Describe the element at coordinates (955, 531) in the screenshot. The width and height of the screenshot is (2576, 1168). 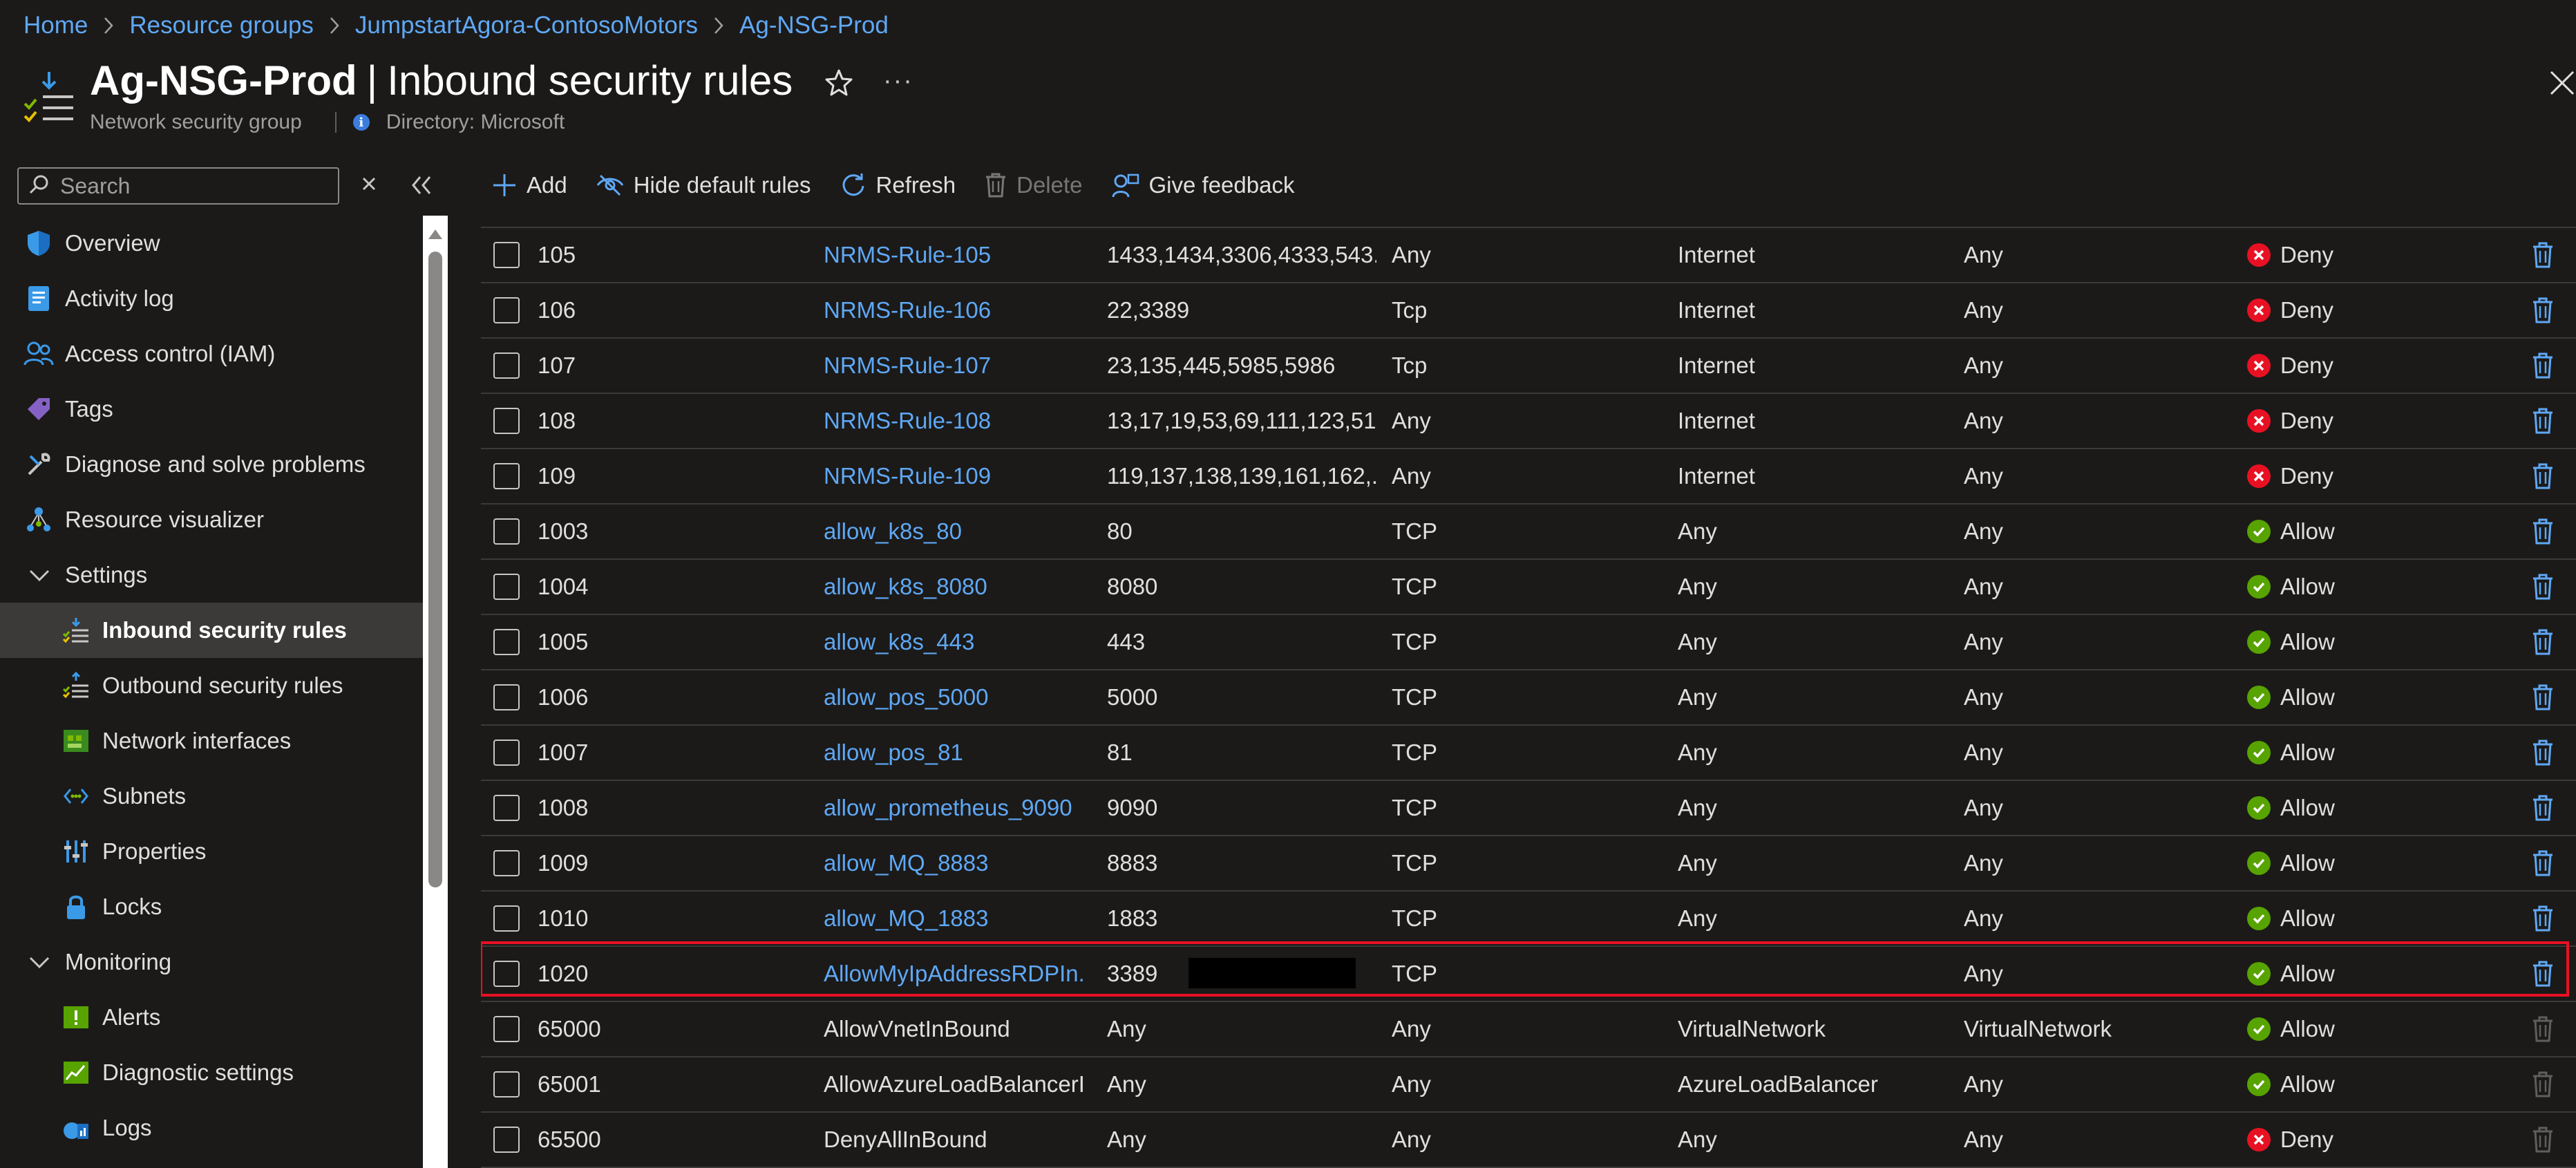
I see `rule-name-link: allow_k8s_80` at that location.